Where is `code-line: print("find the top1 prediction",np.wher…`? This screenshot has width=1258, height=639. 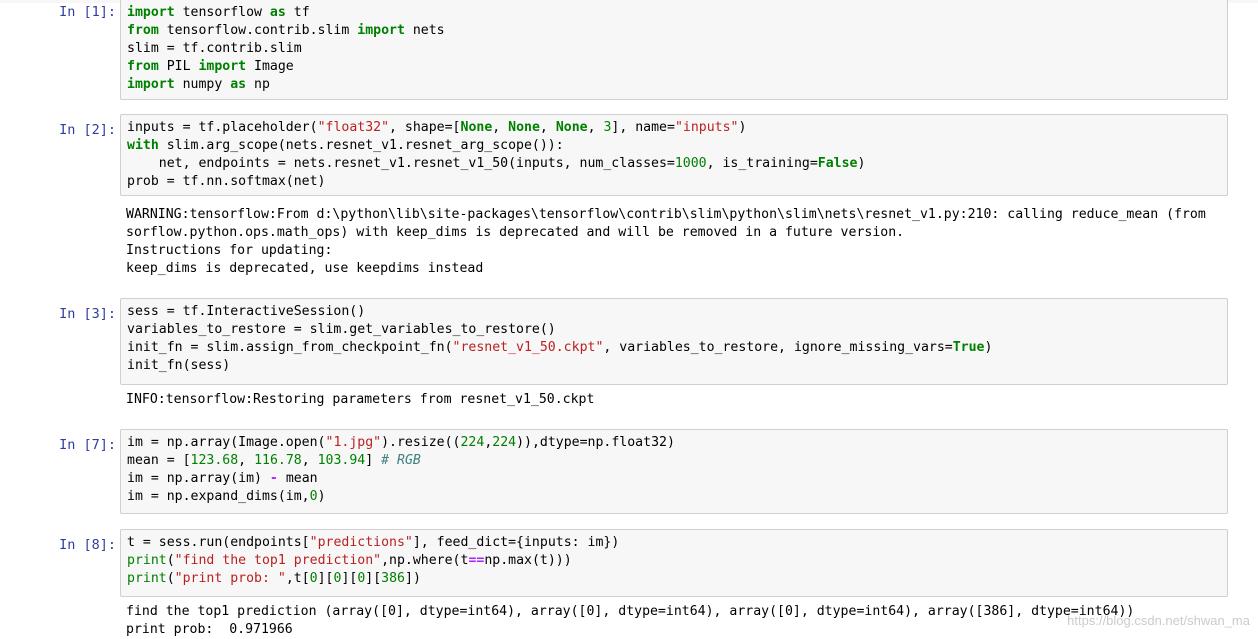
code-line: print("find the top1 prediction",np.wher… is located at coordinates (674, 561).